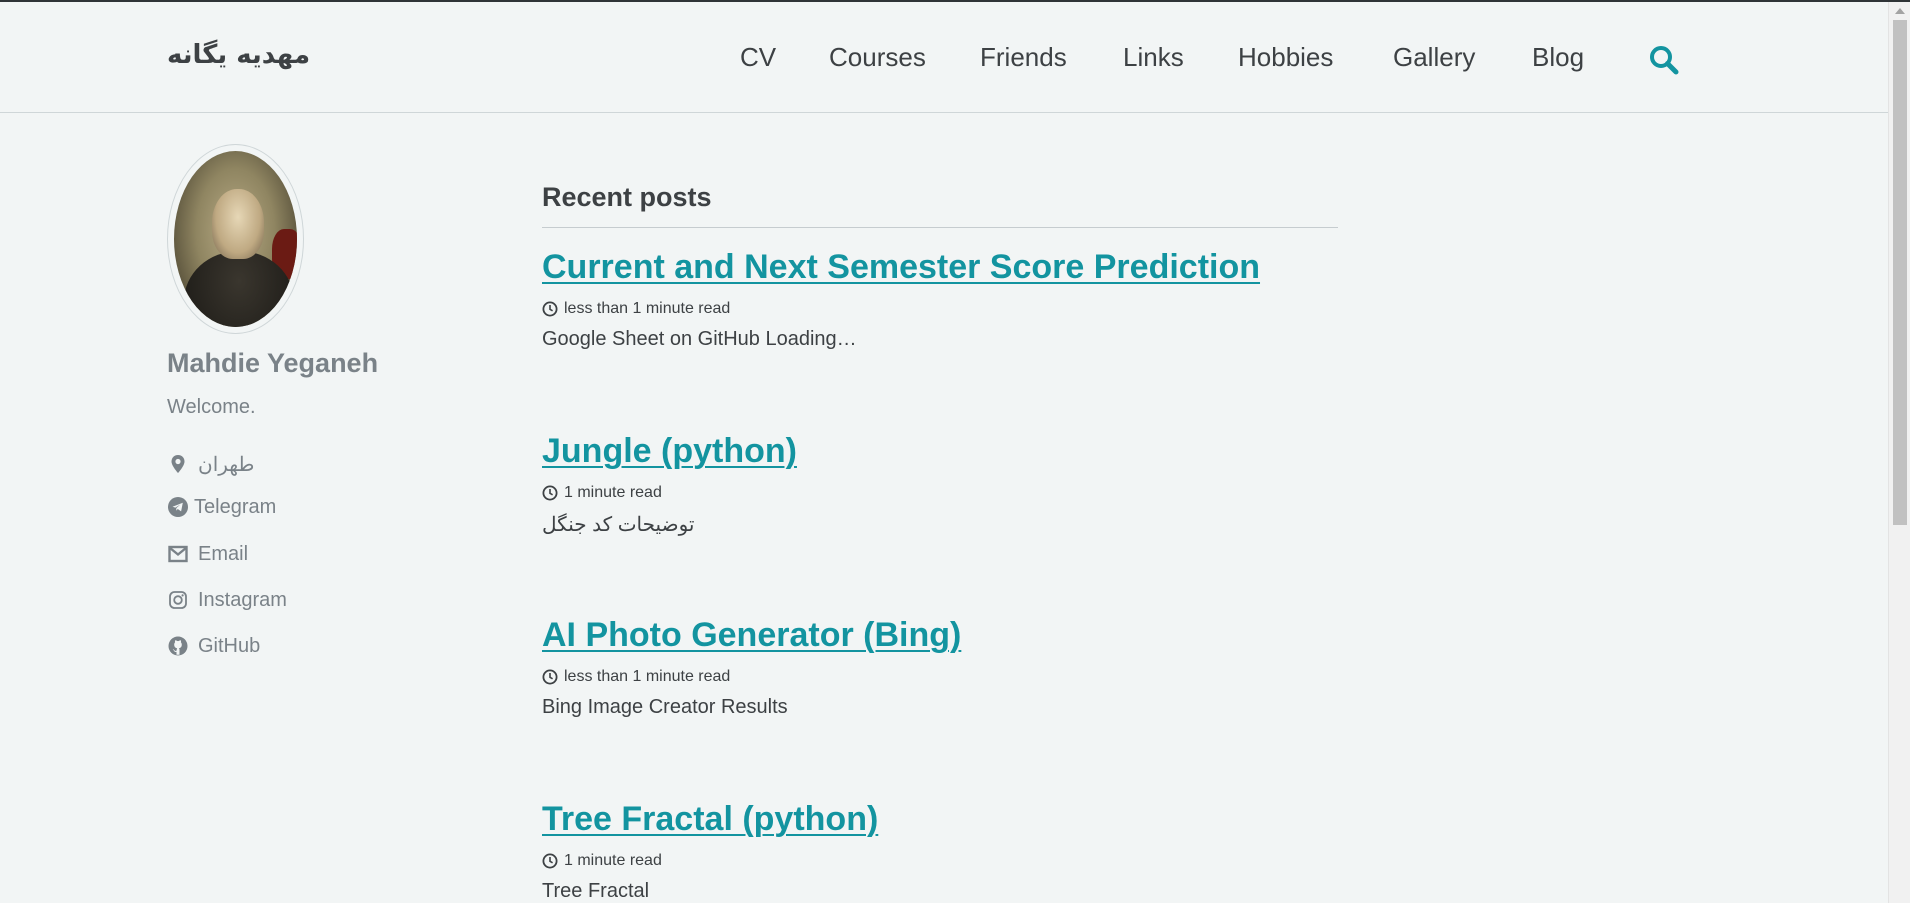 This screenshot has width=1910, height=903. Describe the element at coordinates (669, 451) in the screenshot. I see `post-title-link: Jungle (python)` at that location.